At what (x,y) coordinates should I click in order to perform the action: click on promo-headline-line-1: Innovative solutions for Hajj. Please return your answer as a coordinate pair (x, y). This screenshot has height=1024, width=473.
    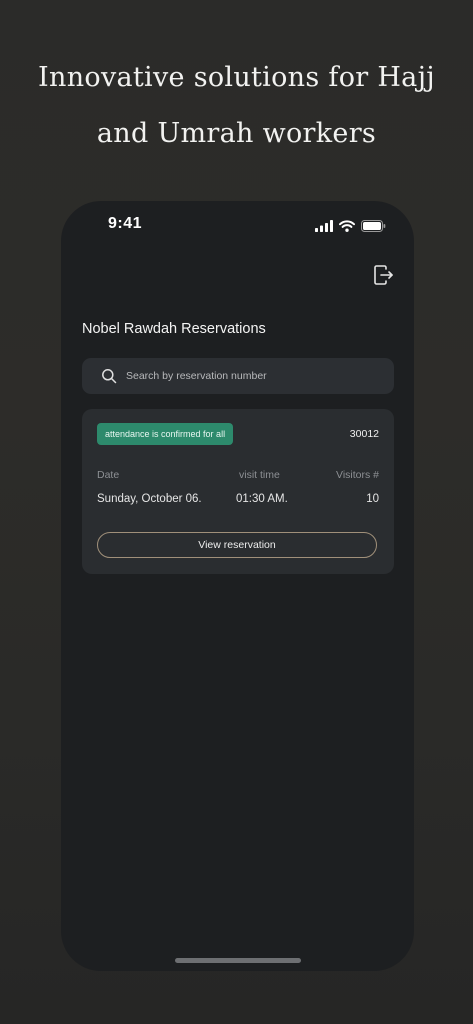
    Looking at the image, I should click on (236, 77).